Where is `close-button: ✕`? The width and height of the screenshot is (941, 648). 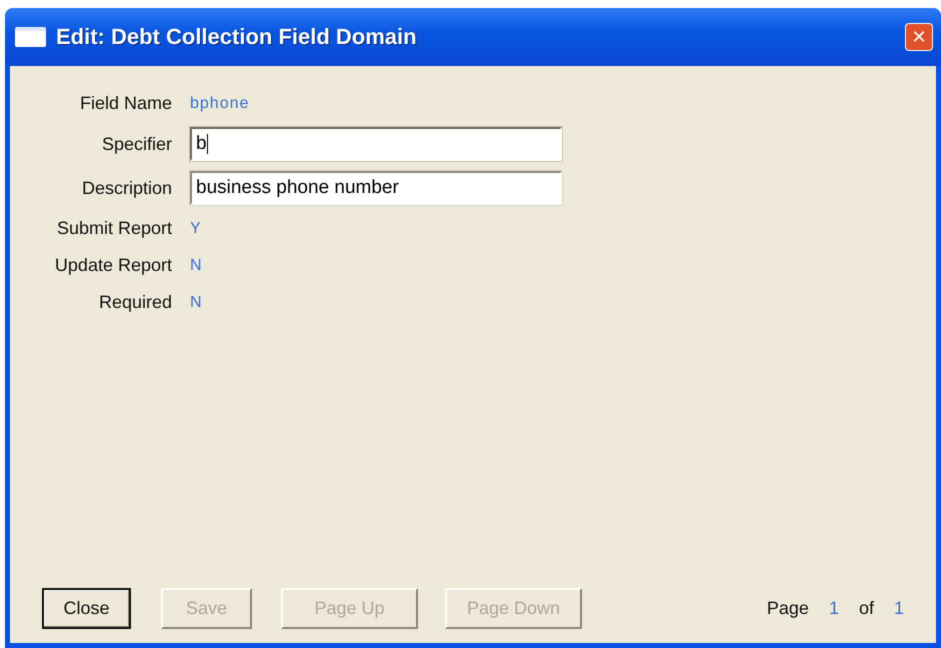
close-button: ✕ is located at coordinates (919, 37).